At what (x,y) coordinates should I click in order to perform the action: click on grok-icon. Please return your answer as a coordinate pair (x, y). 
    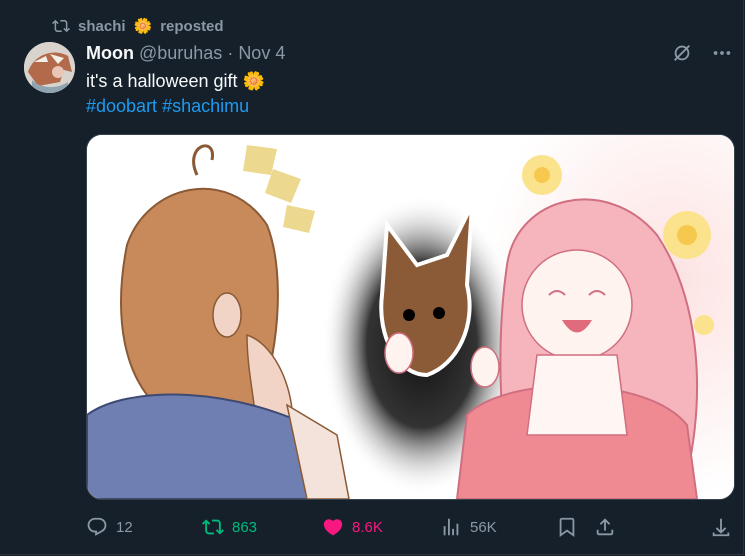
    Looking at the image, I should click on (682, 53).